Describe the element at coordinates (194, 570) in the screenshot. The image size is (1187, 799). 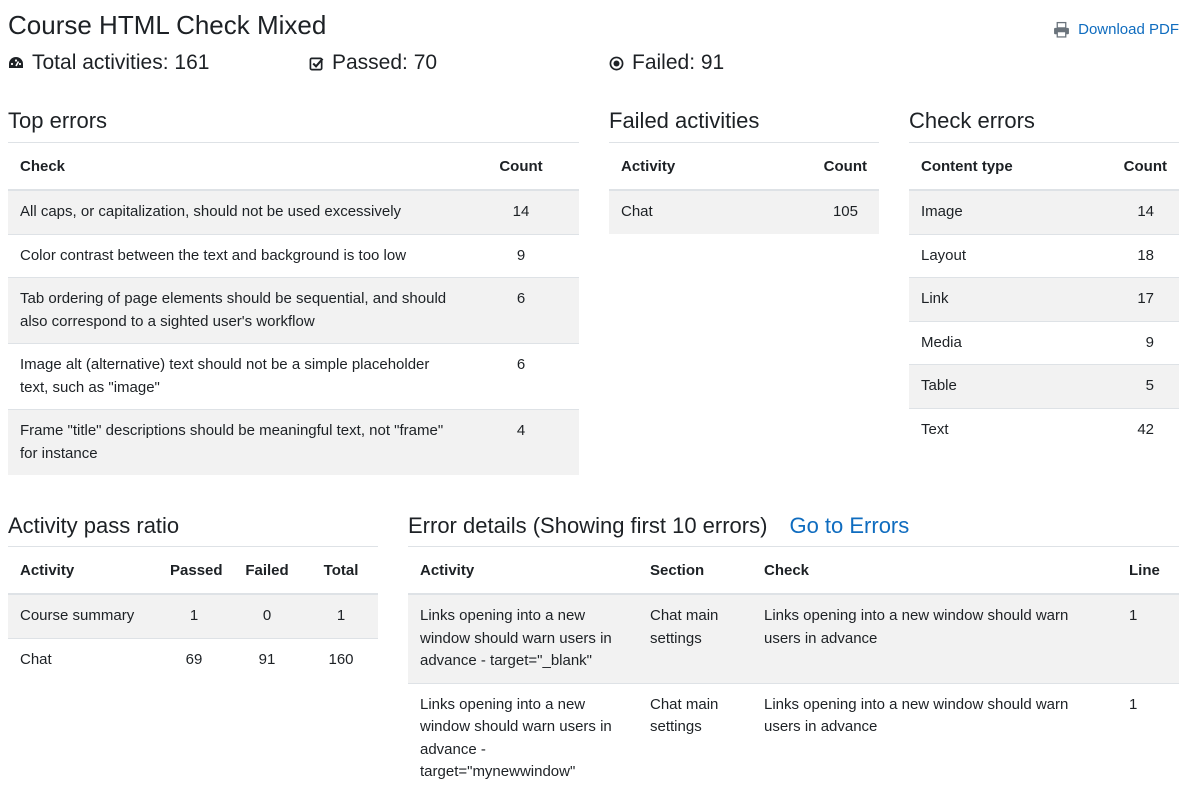
I see `col-passed: Passed` at that location.